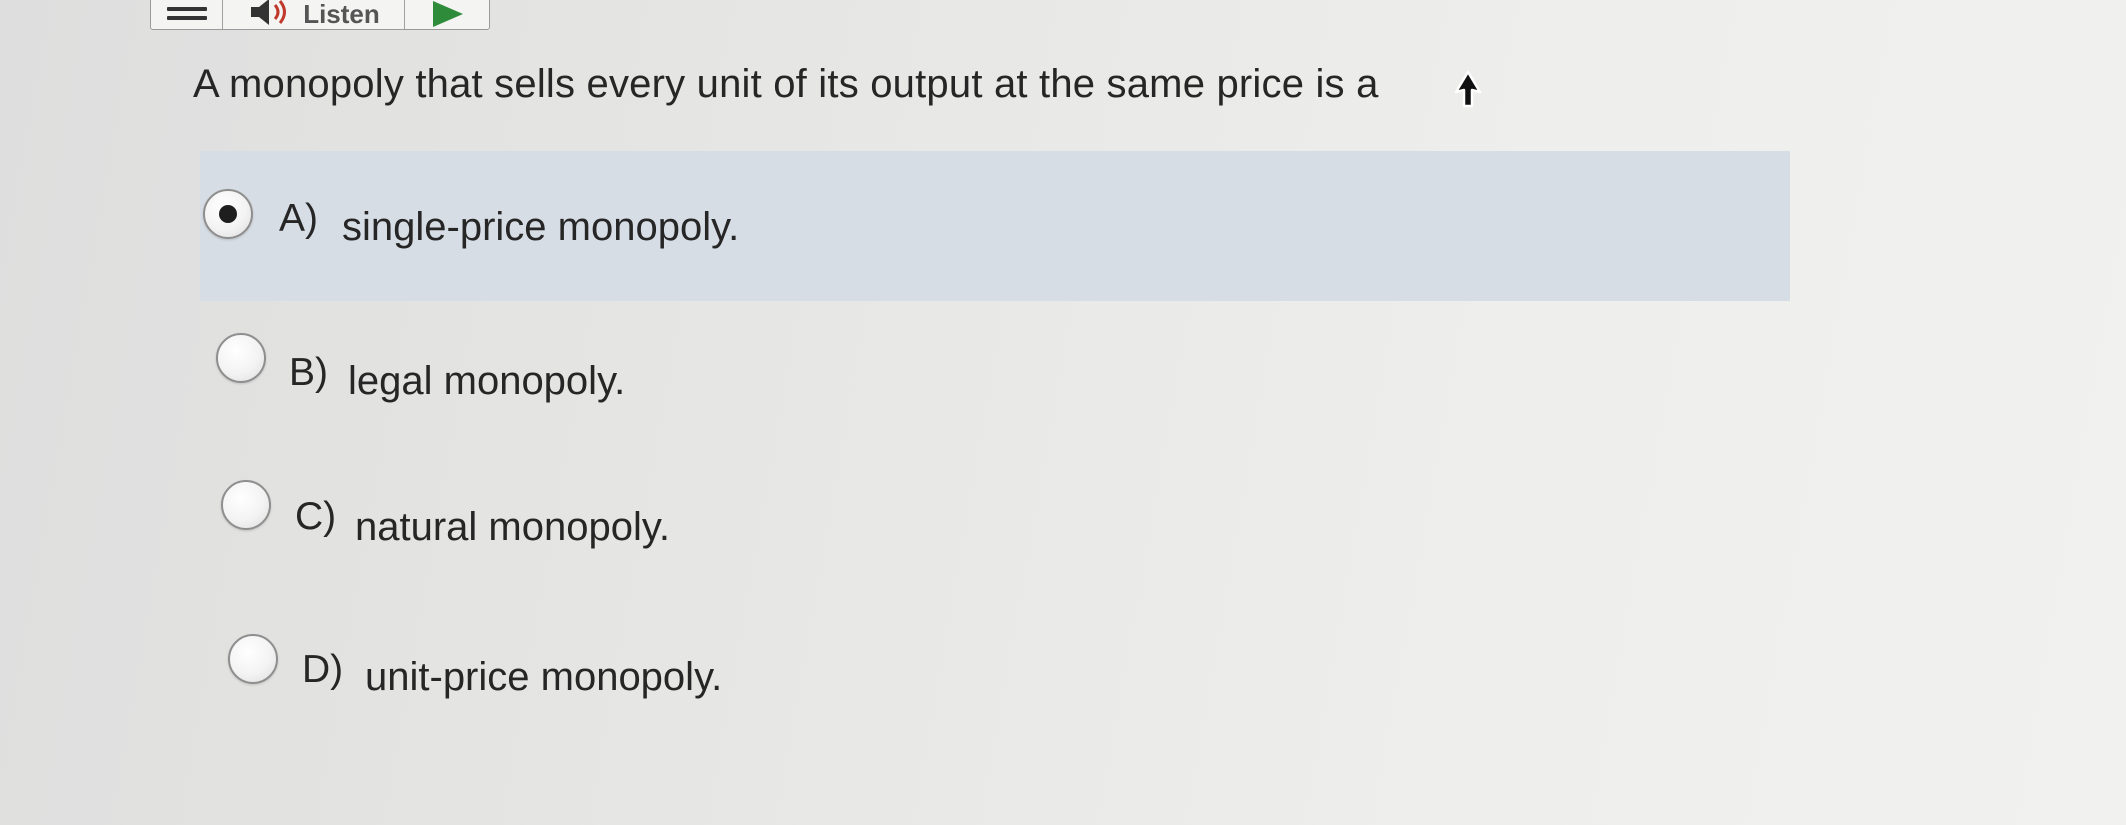 The image size is (2126, 825). Describe the element at coordinates (269, 12) in the screenshot. I see `speaker-icon` at that location.